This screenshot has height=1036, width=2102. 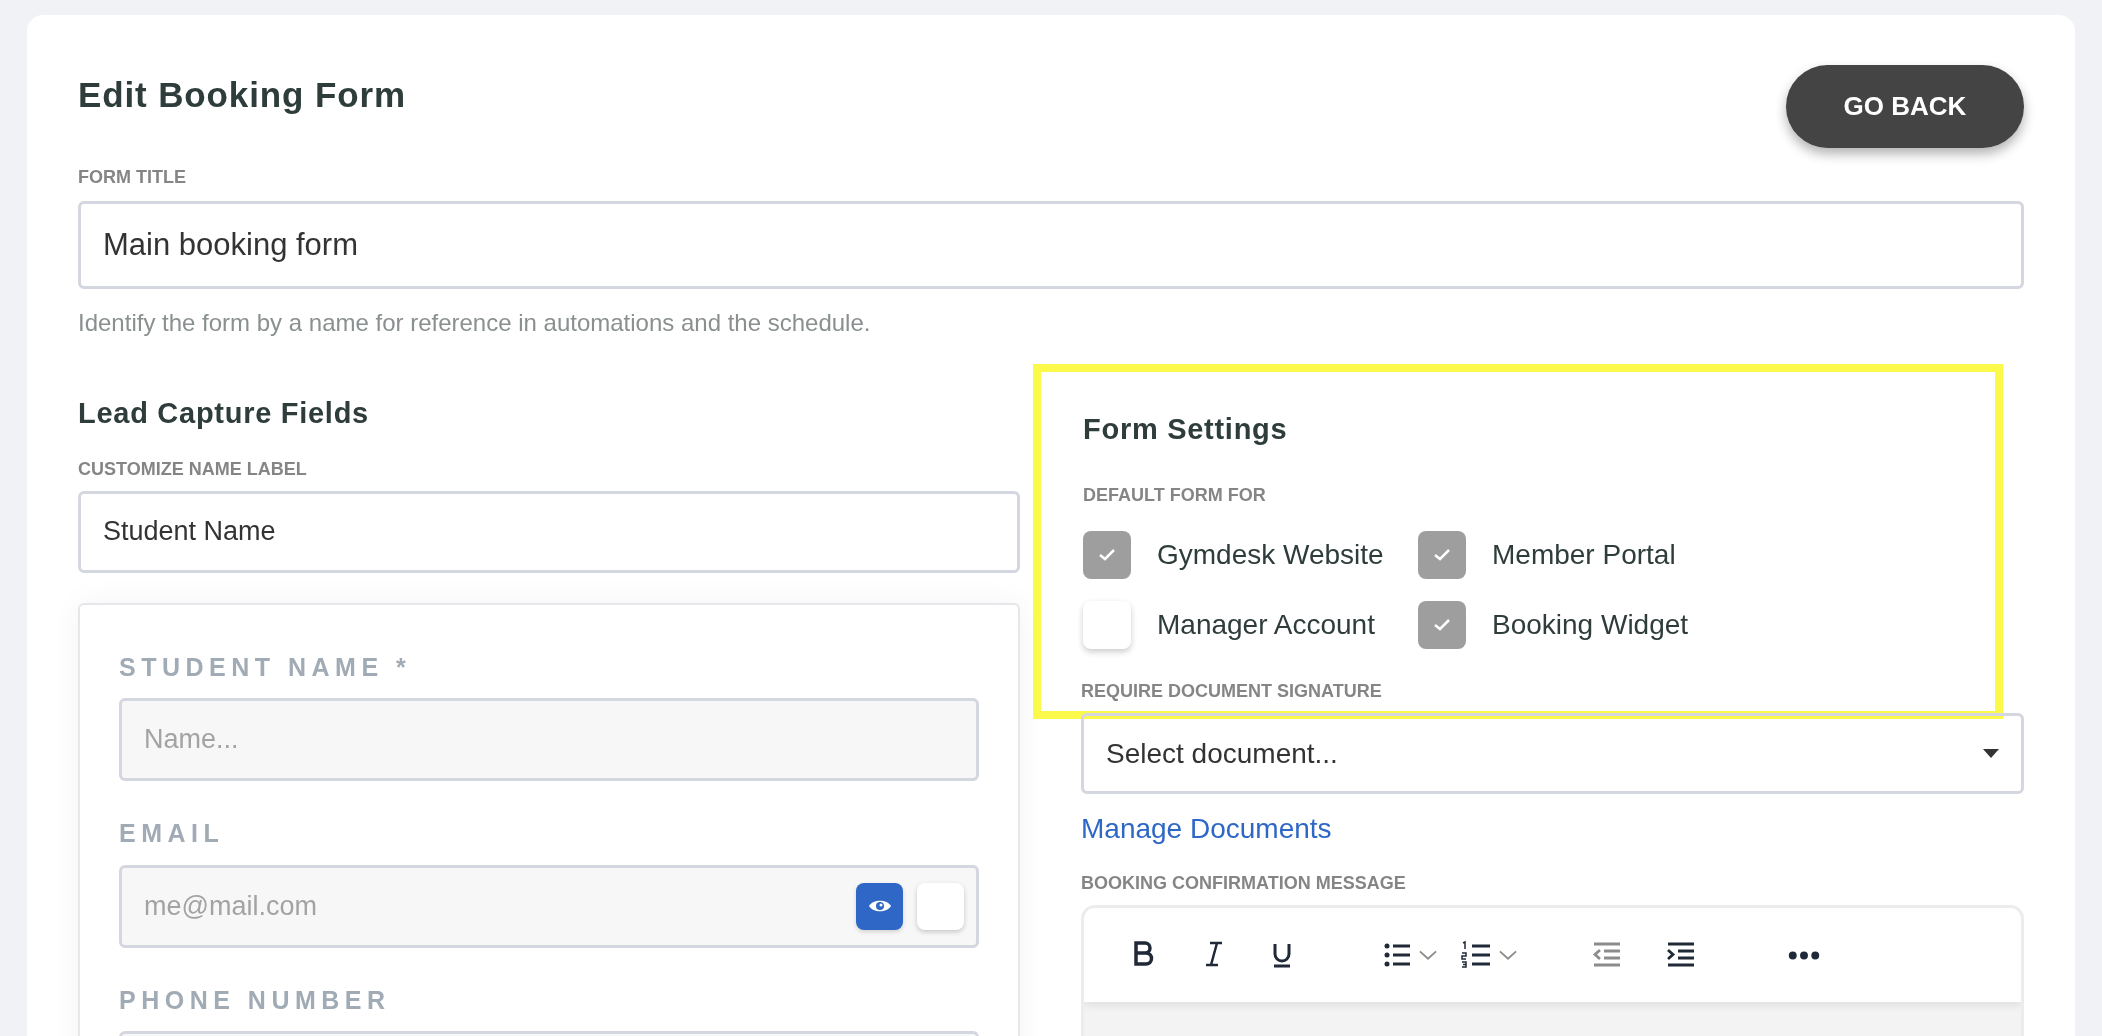 I want to click on eye-icon, so click(x=879, y=906).